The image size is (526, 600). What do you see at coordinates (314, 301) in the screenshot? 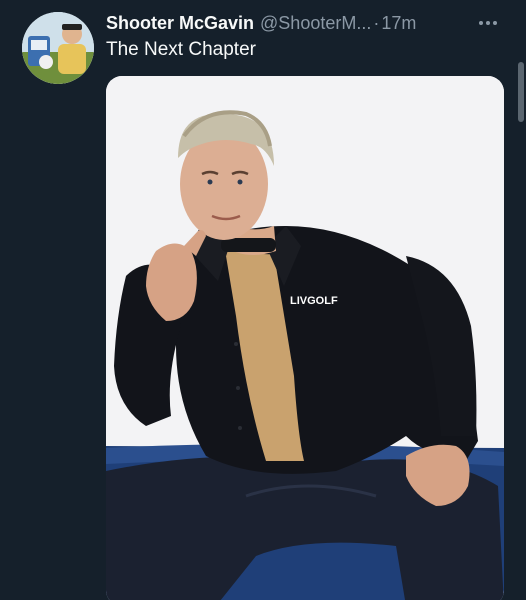
I see `shirt-logo: LIVGOLF` at bounding box center [314, 301].